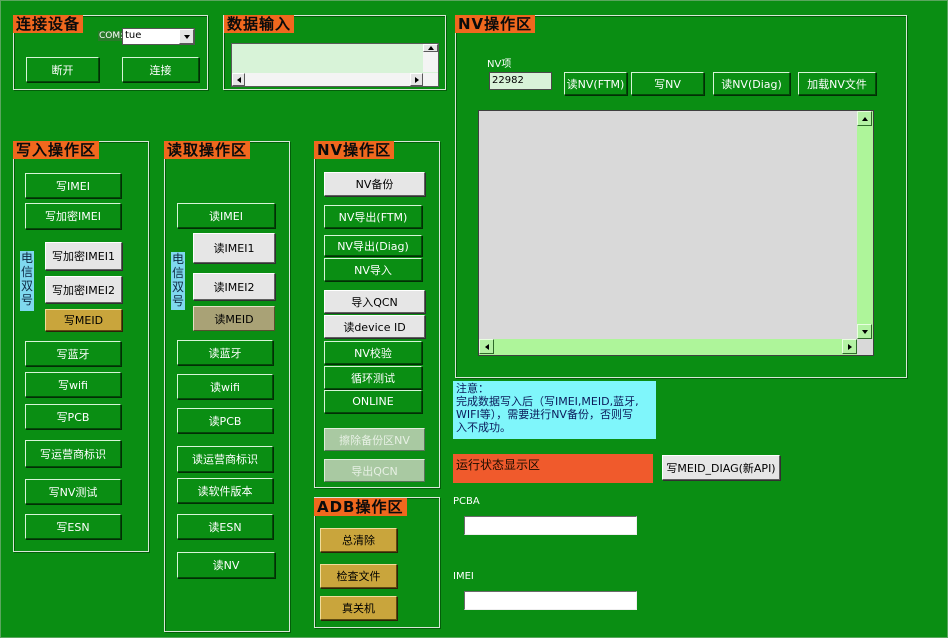 The height and width of the screenshot is (638, 948). I want to click on export-qcn-button: 导出QCN, so click(374, 470).